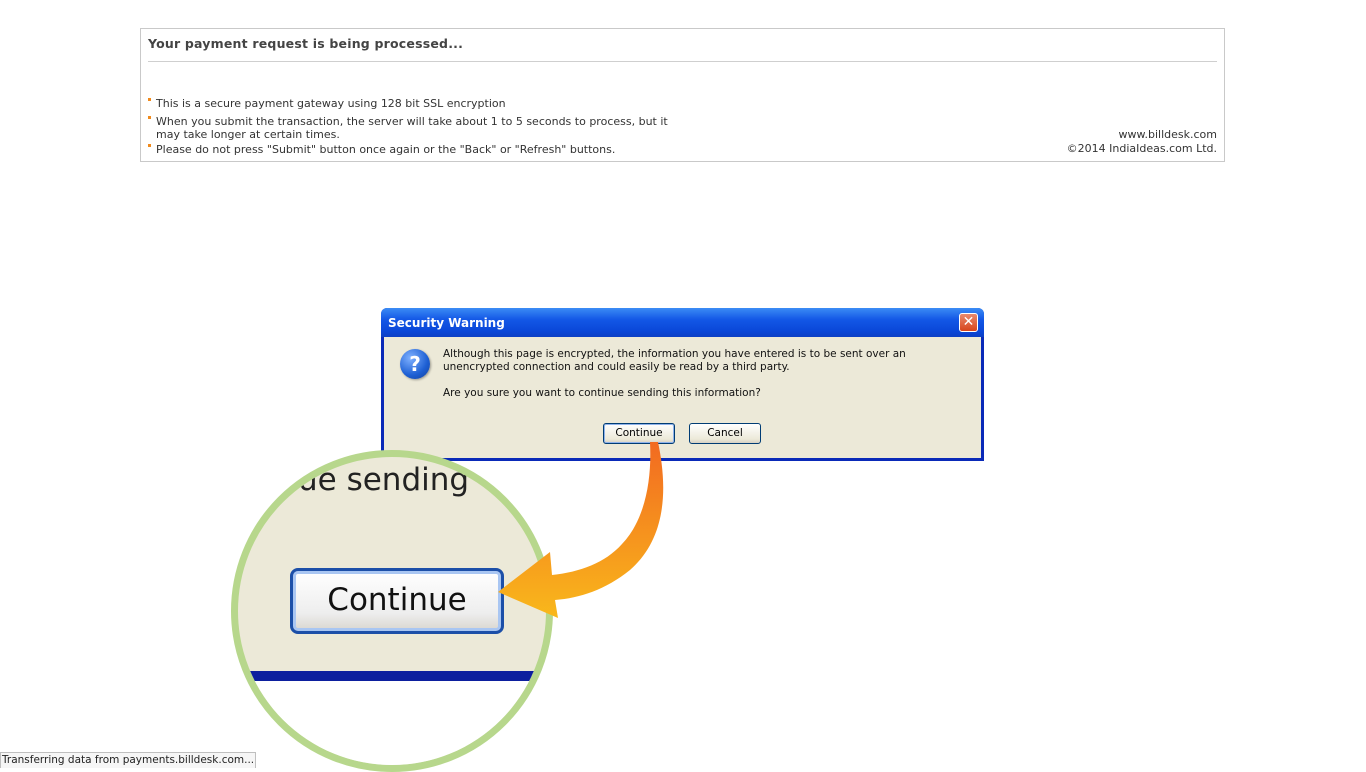 The width and height of the screenshot is (1366, 772). I want to click on arrow-shape, so click(581, 530).